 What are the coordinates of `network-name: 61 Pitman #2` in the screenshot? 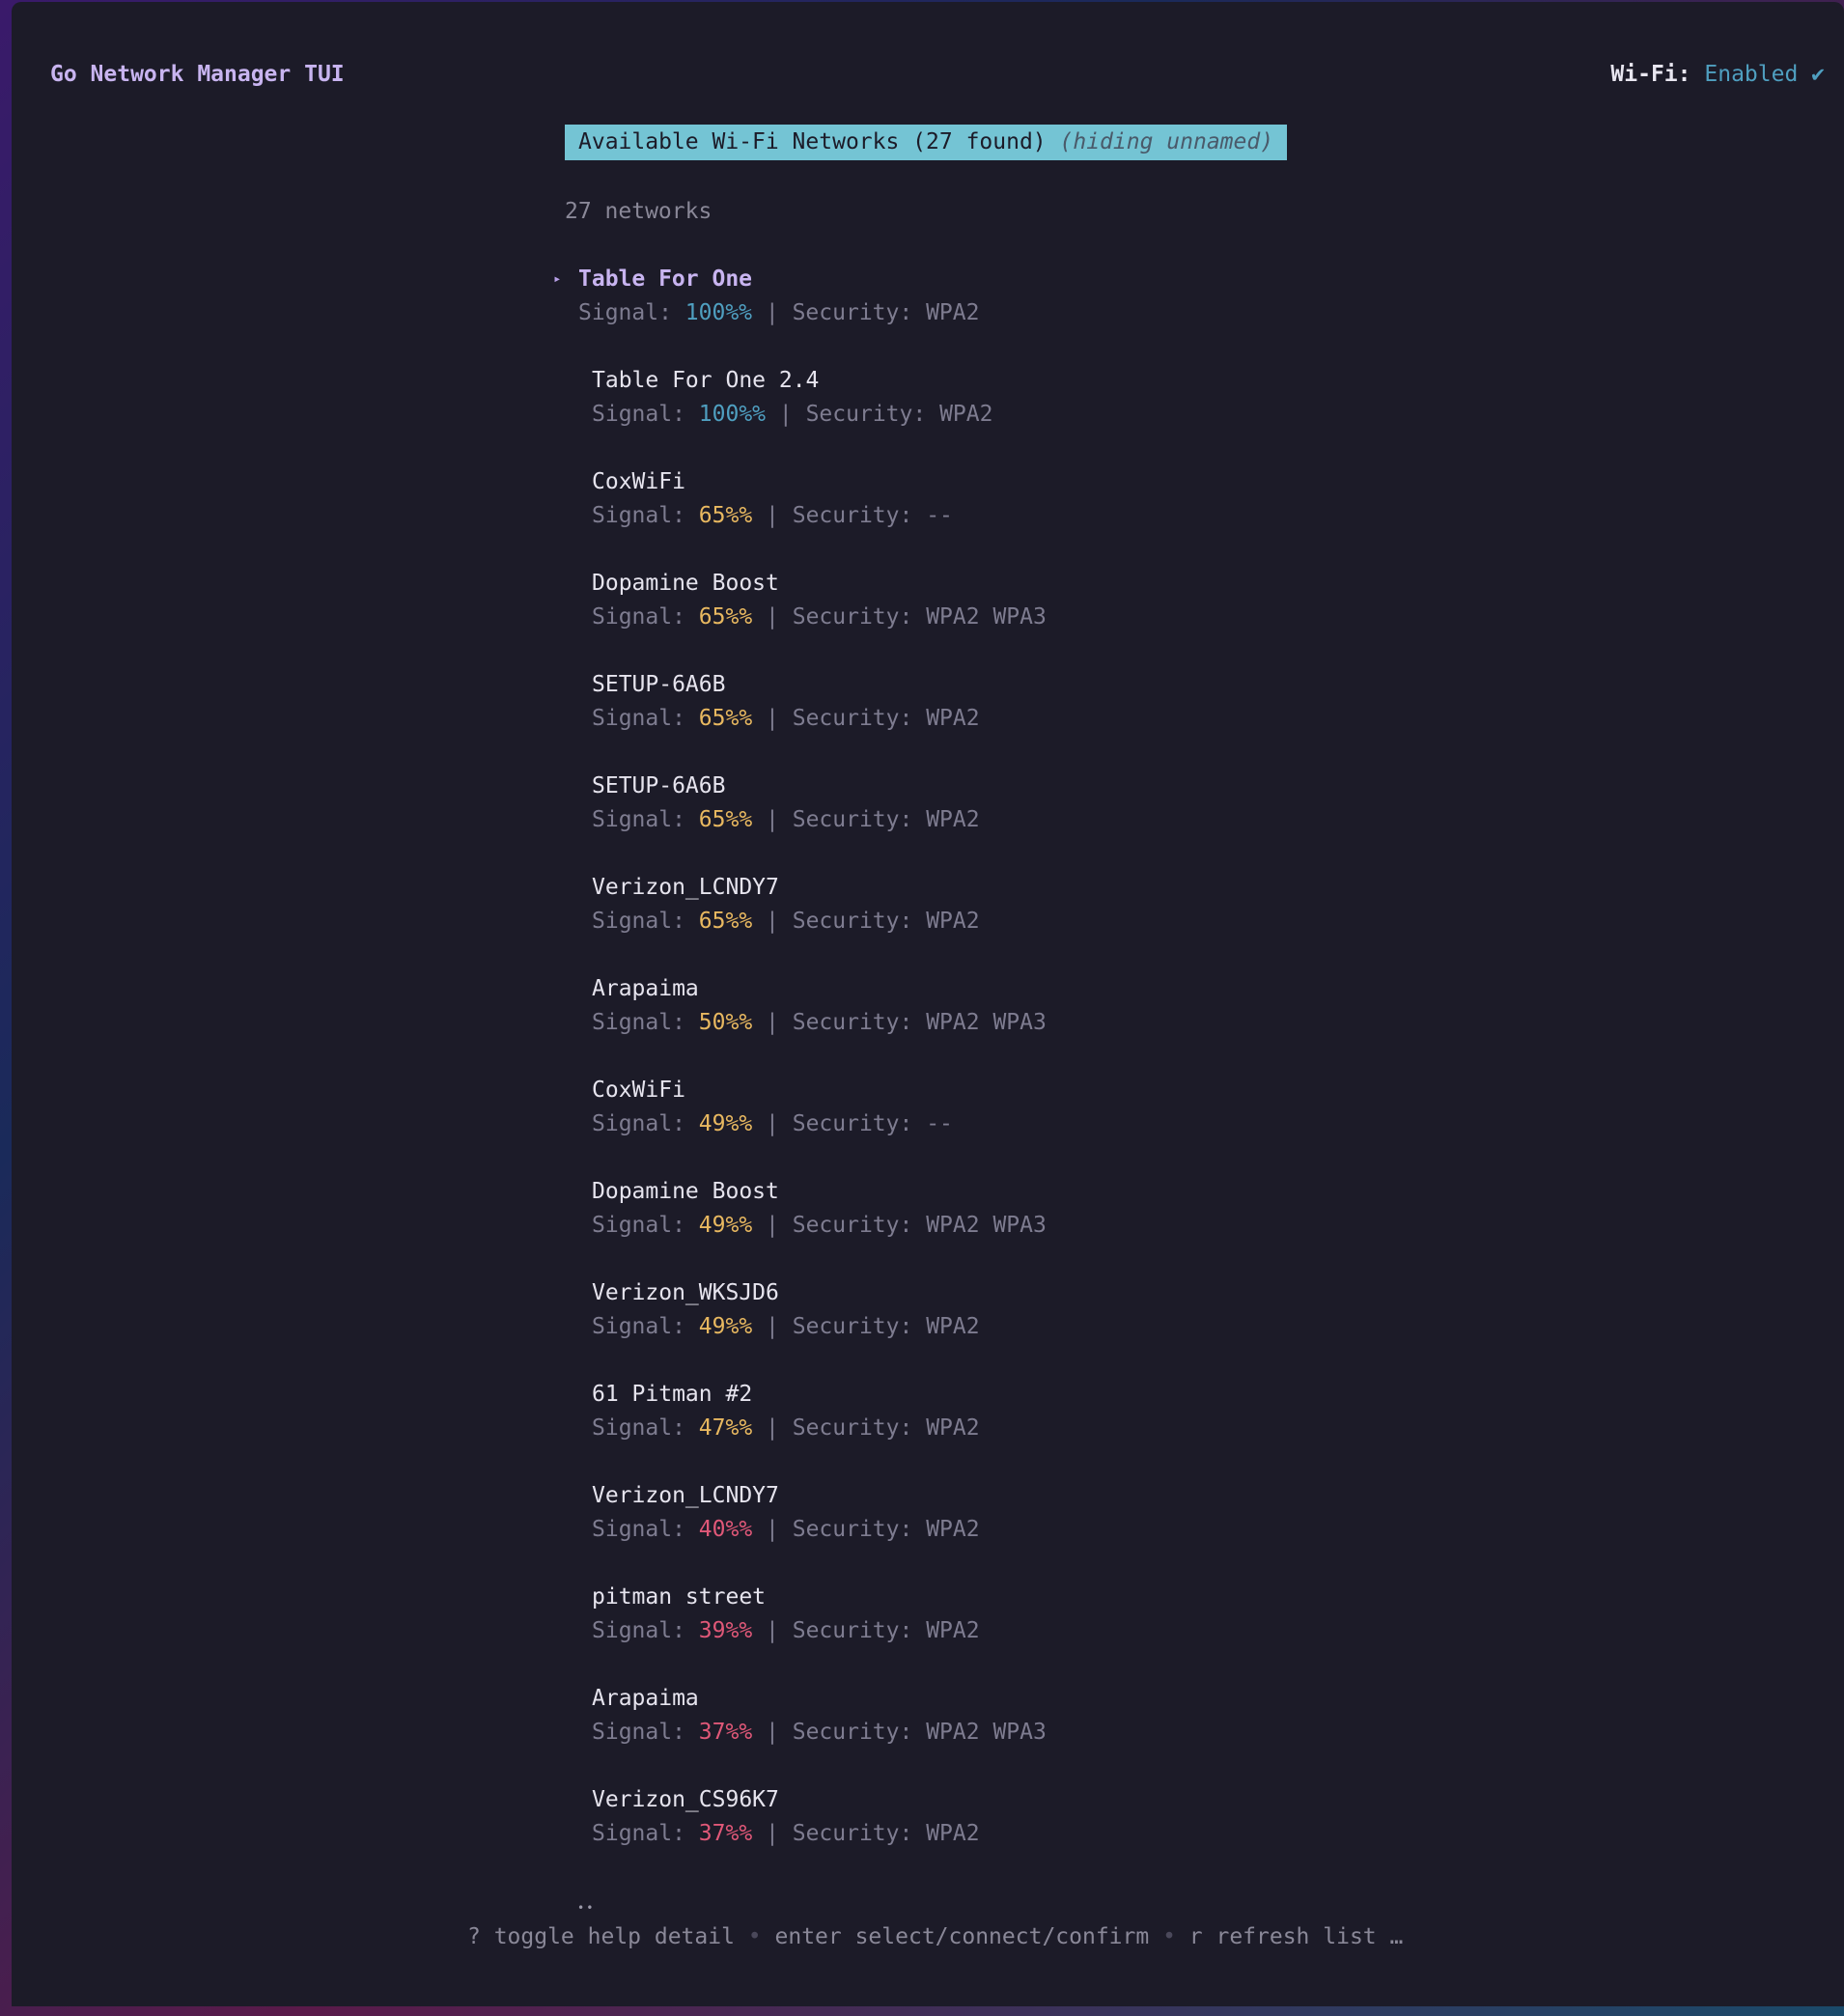 It's located at (672, 1395).